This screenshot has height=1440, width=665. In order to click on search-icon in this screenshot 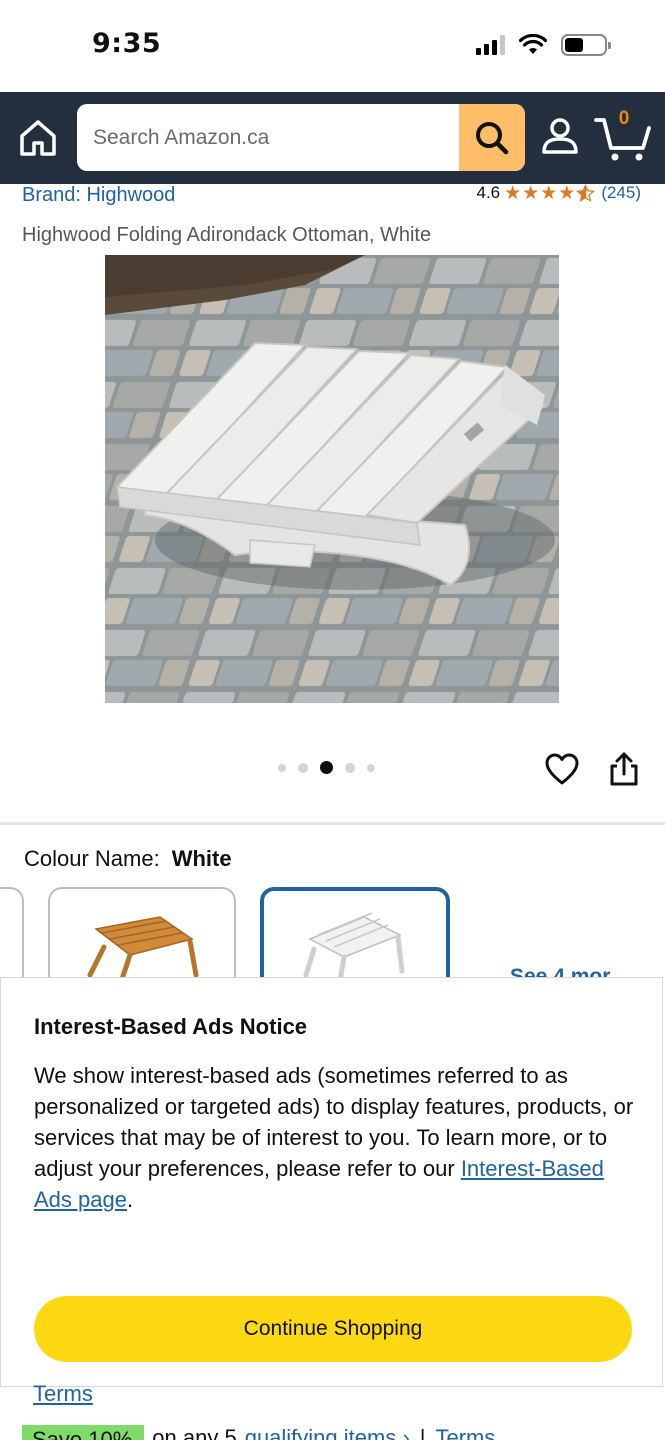, I will do `click(492, 137)`.